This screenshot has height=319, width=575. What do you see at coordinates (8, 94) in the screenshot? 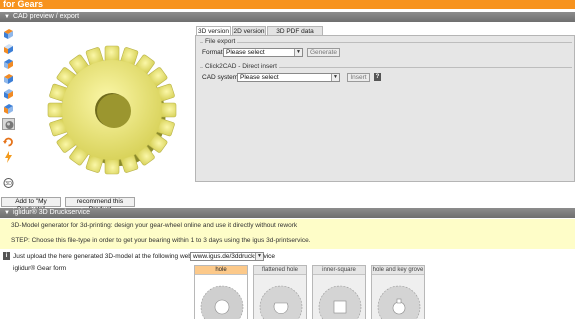
I see `view-bottom-icon` at bounding box center [8, 94].